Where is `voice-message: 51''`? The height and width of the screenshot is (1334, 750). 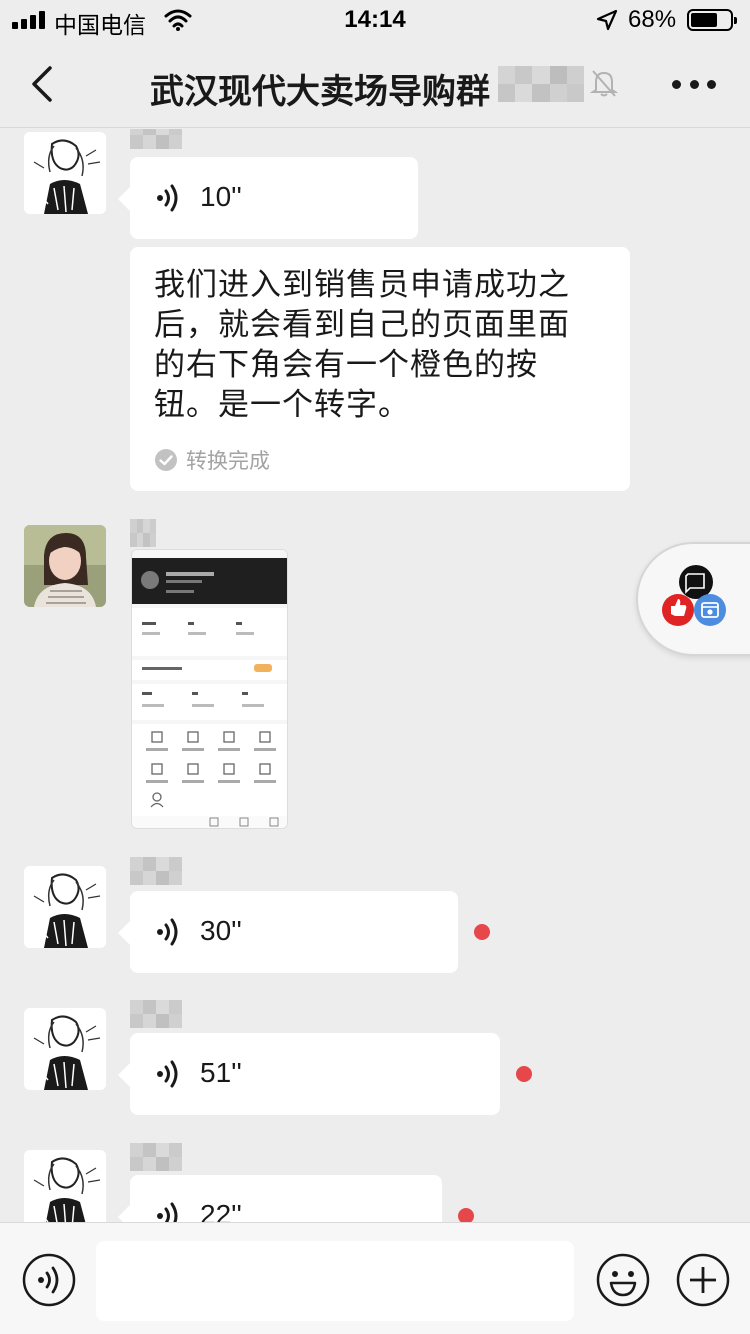 voice-message: 51'' is located at coordinates (309, 1074).